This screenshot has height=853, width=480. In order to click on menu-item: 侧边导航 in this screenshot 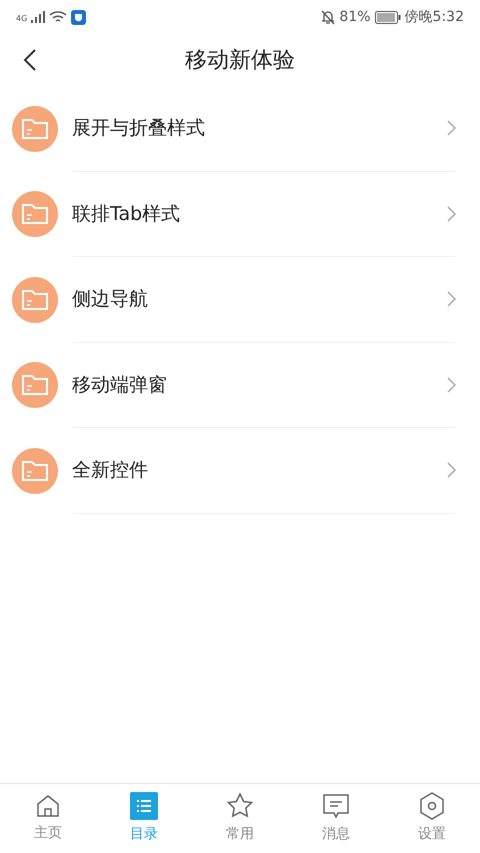, I will do `click(240, 299)`.